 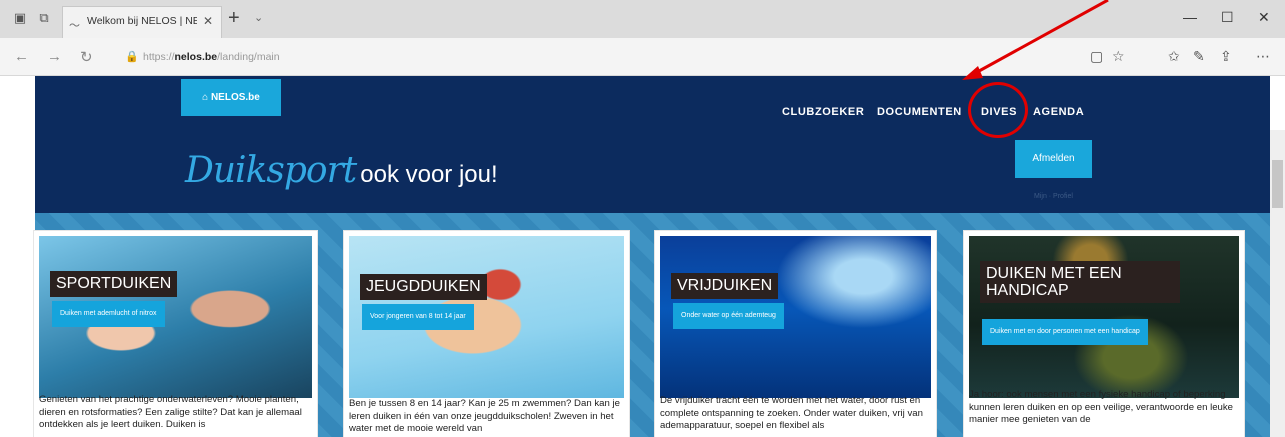 What do you see at coordinates (1227, 17) in the screenshot?
I see `maximize-icon: ☐` at bounding box center [1227, 17].